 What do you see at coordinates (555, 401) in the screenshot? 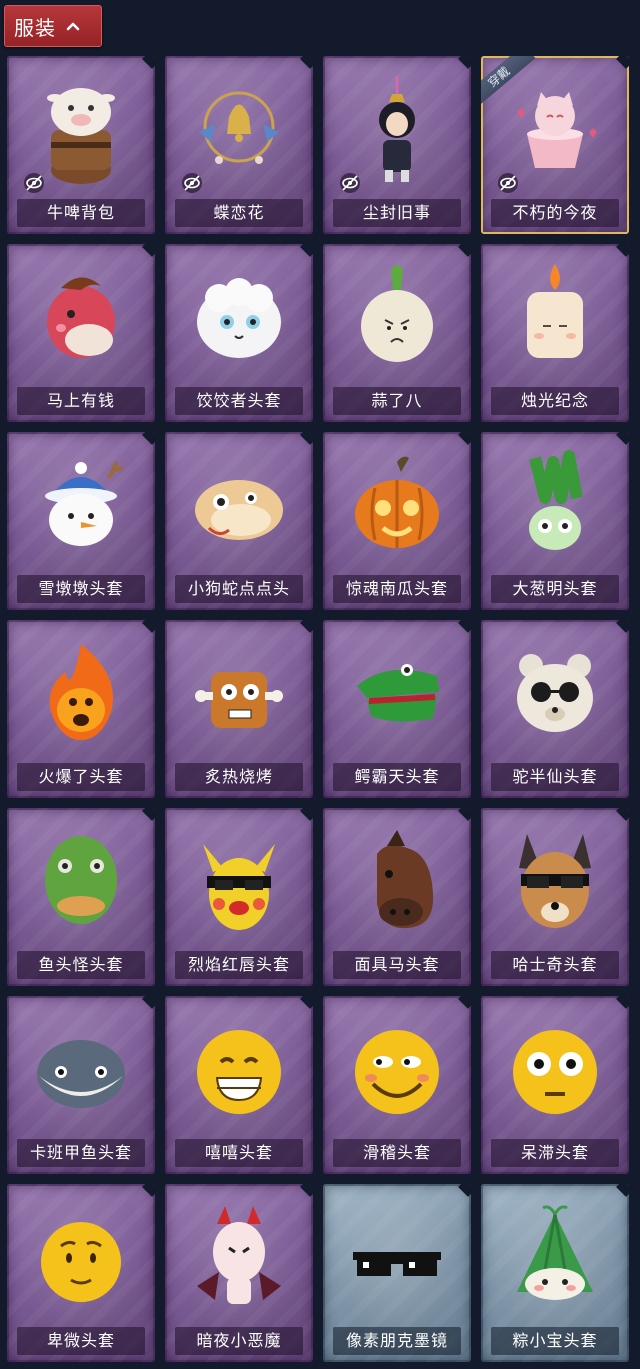
I see `costume-name: 烛光纪念` at bounding box center [555, 401].